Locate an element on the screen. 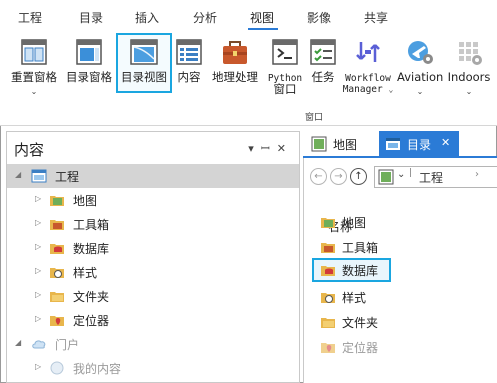 This screenshot has height=383, width=497. tab-catalog-view: 目录 ✕ is located at coordinates (419, 144).